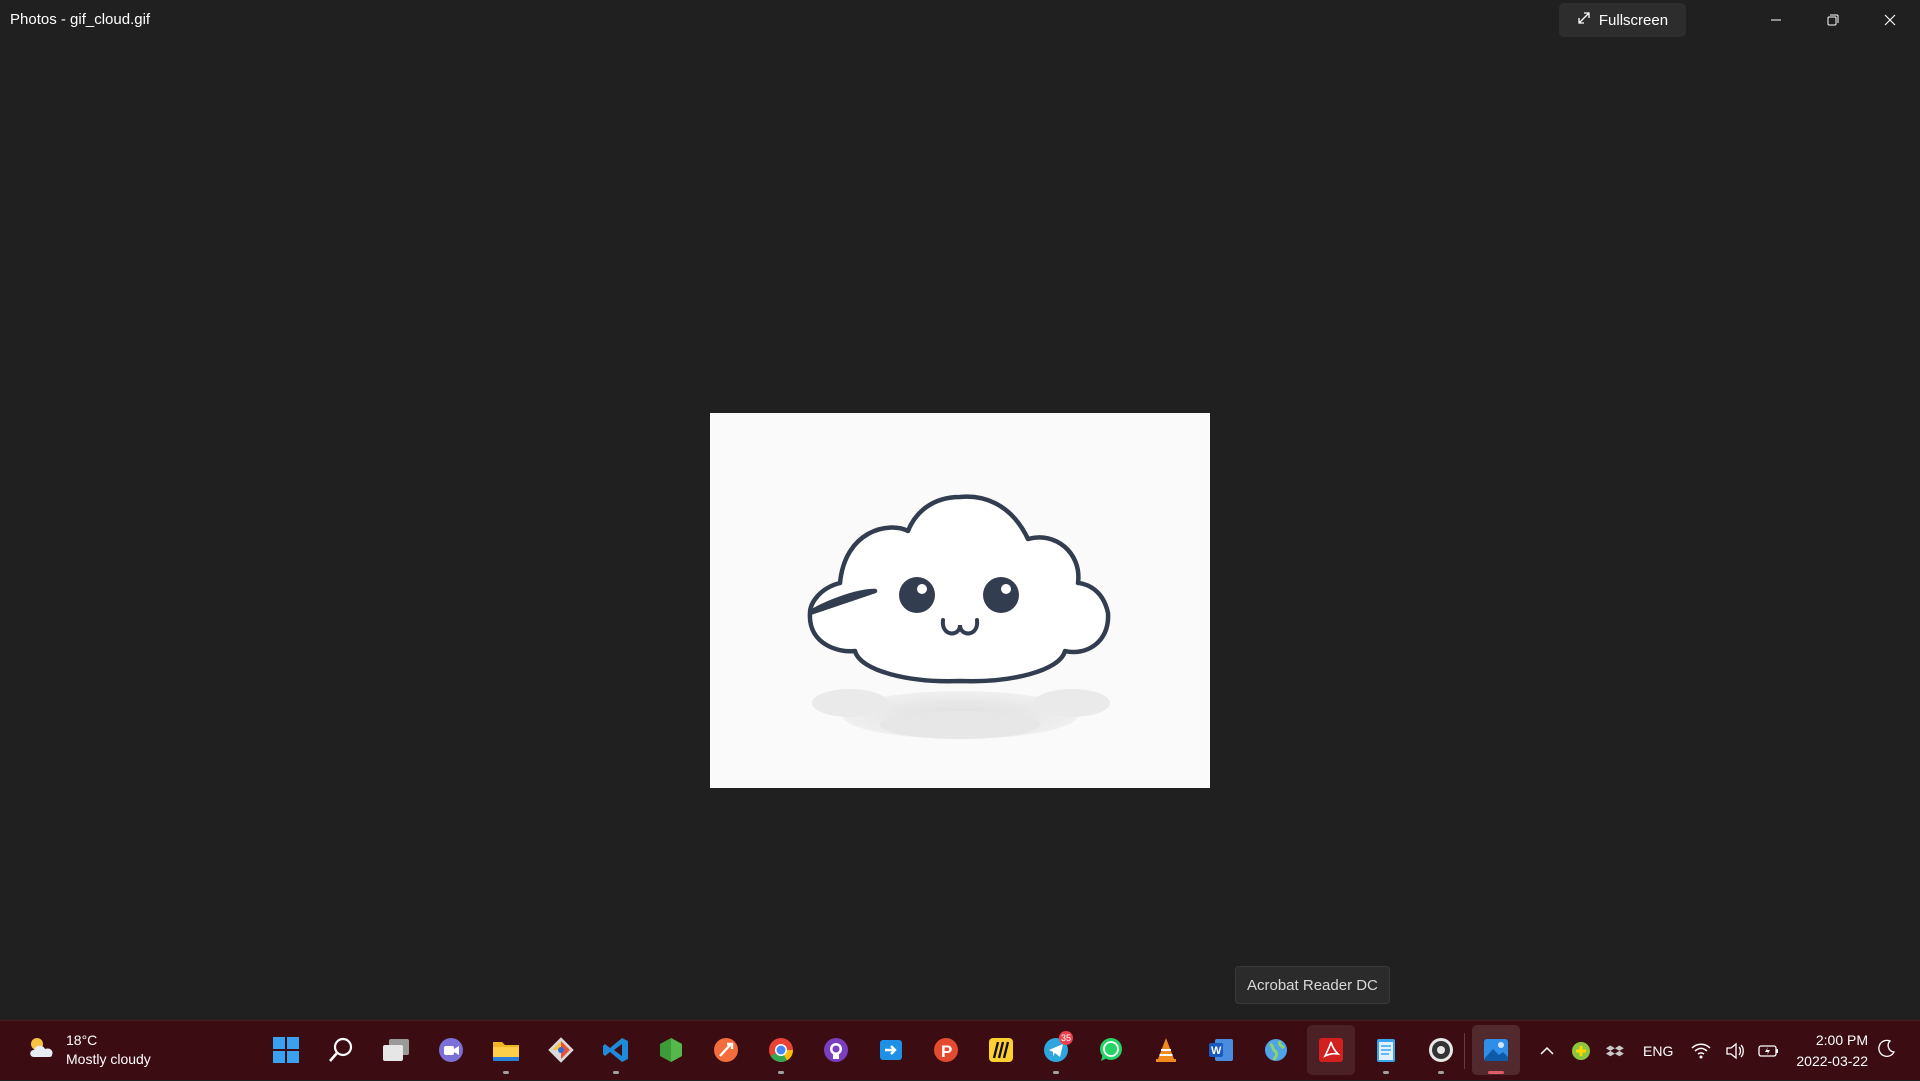 The height and width of the screenshot is (1081, 1920). Describe the element at coordinates (1824, 1051) in the screenshot. I see `clock: 2:00 PM 2022-03-22` at that location.